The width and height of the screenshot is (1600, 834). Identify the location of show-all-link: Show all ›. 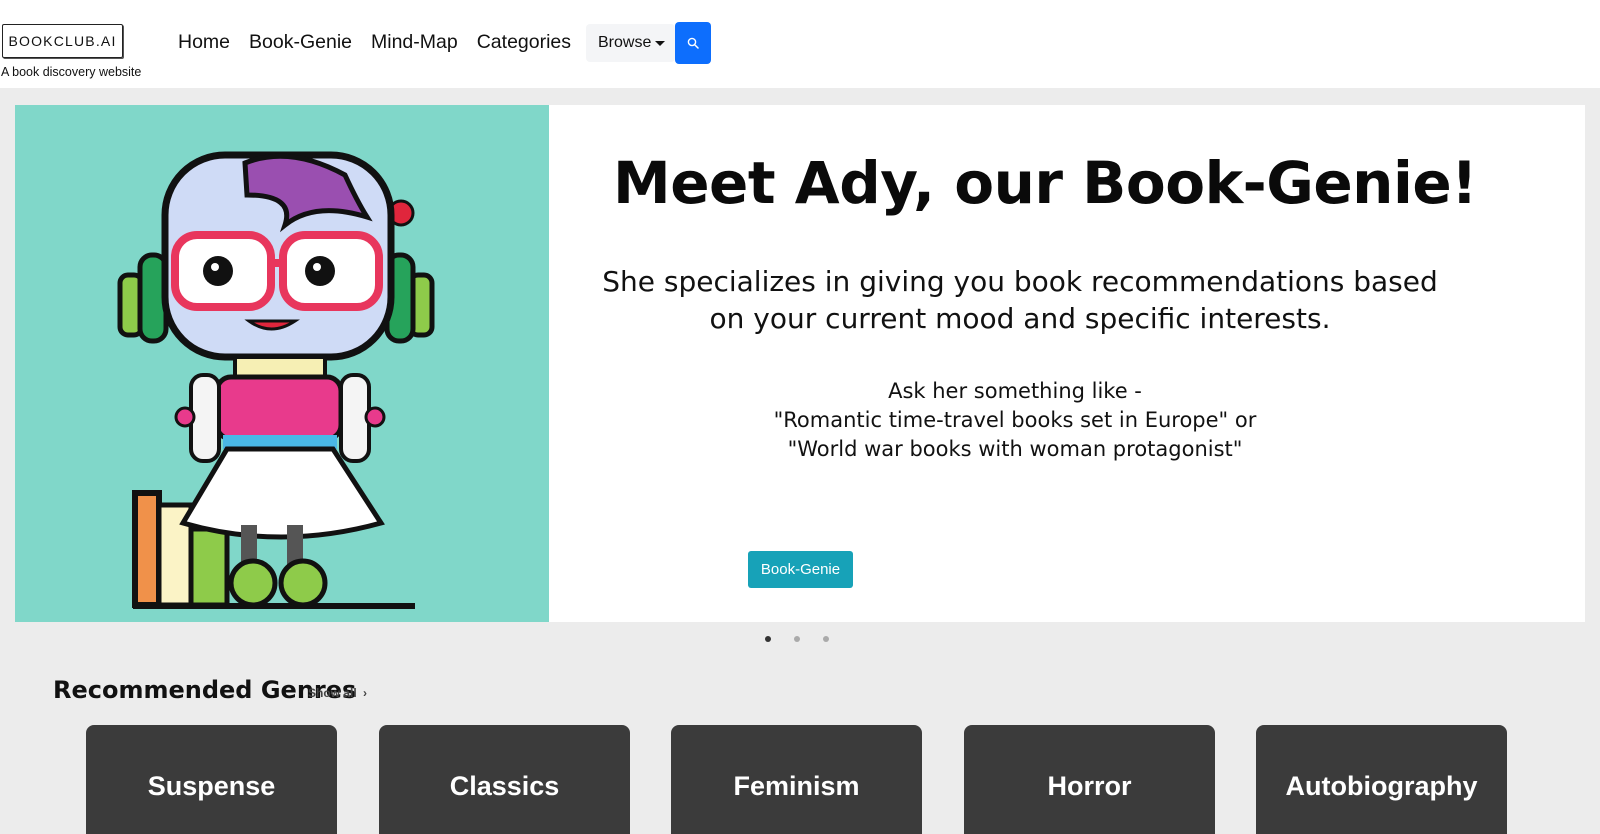
(337, 693).